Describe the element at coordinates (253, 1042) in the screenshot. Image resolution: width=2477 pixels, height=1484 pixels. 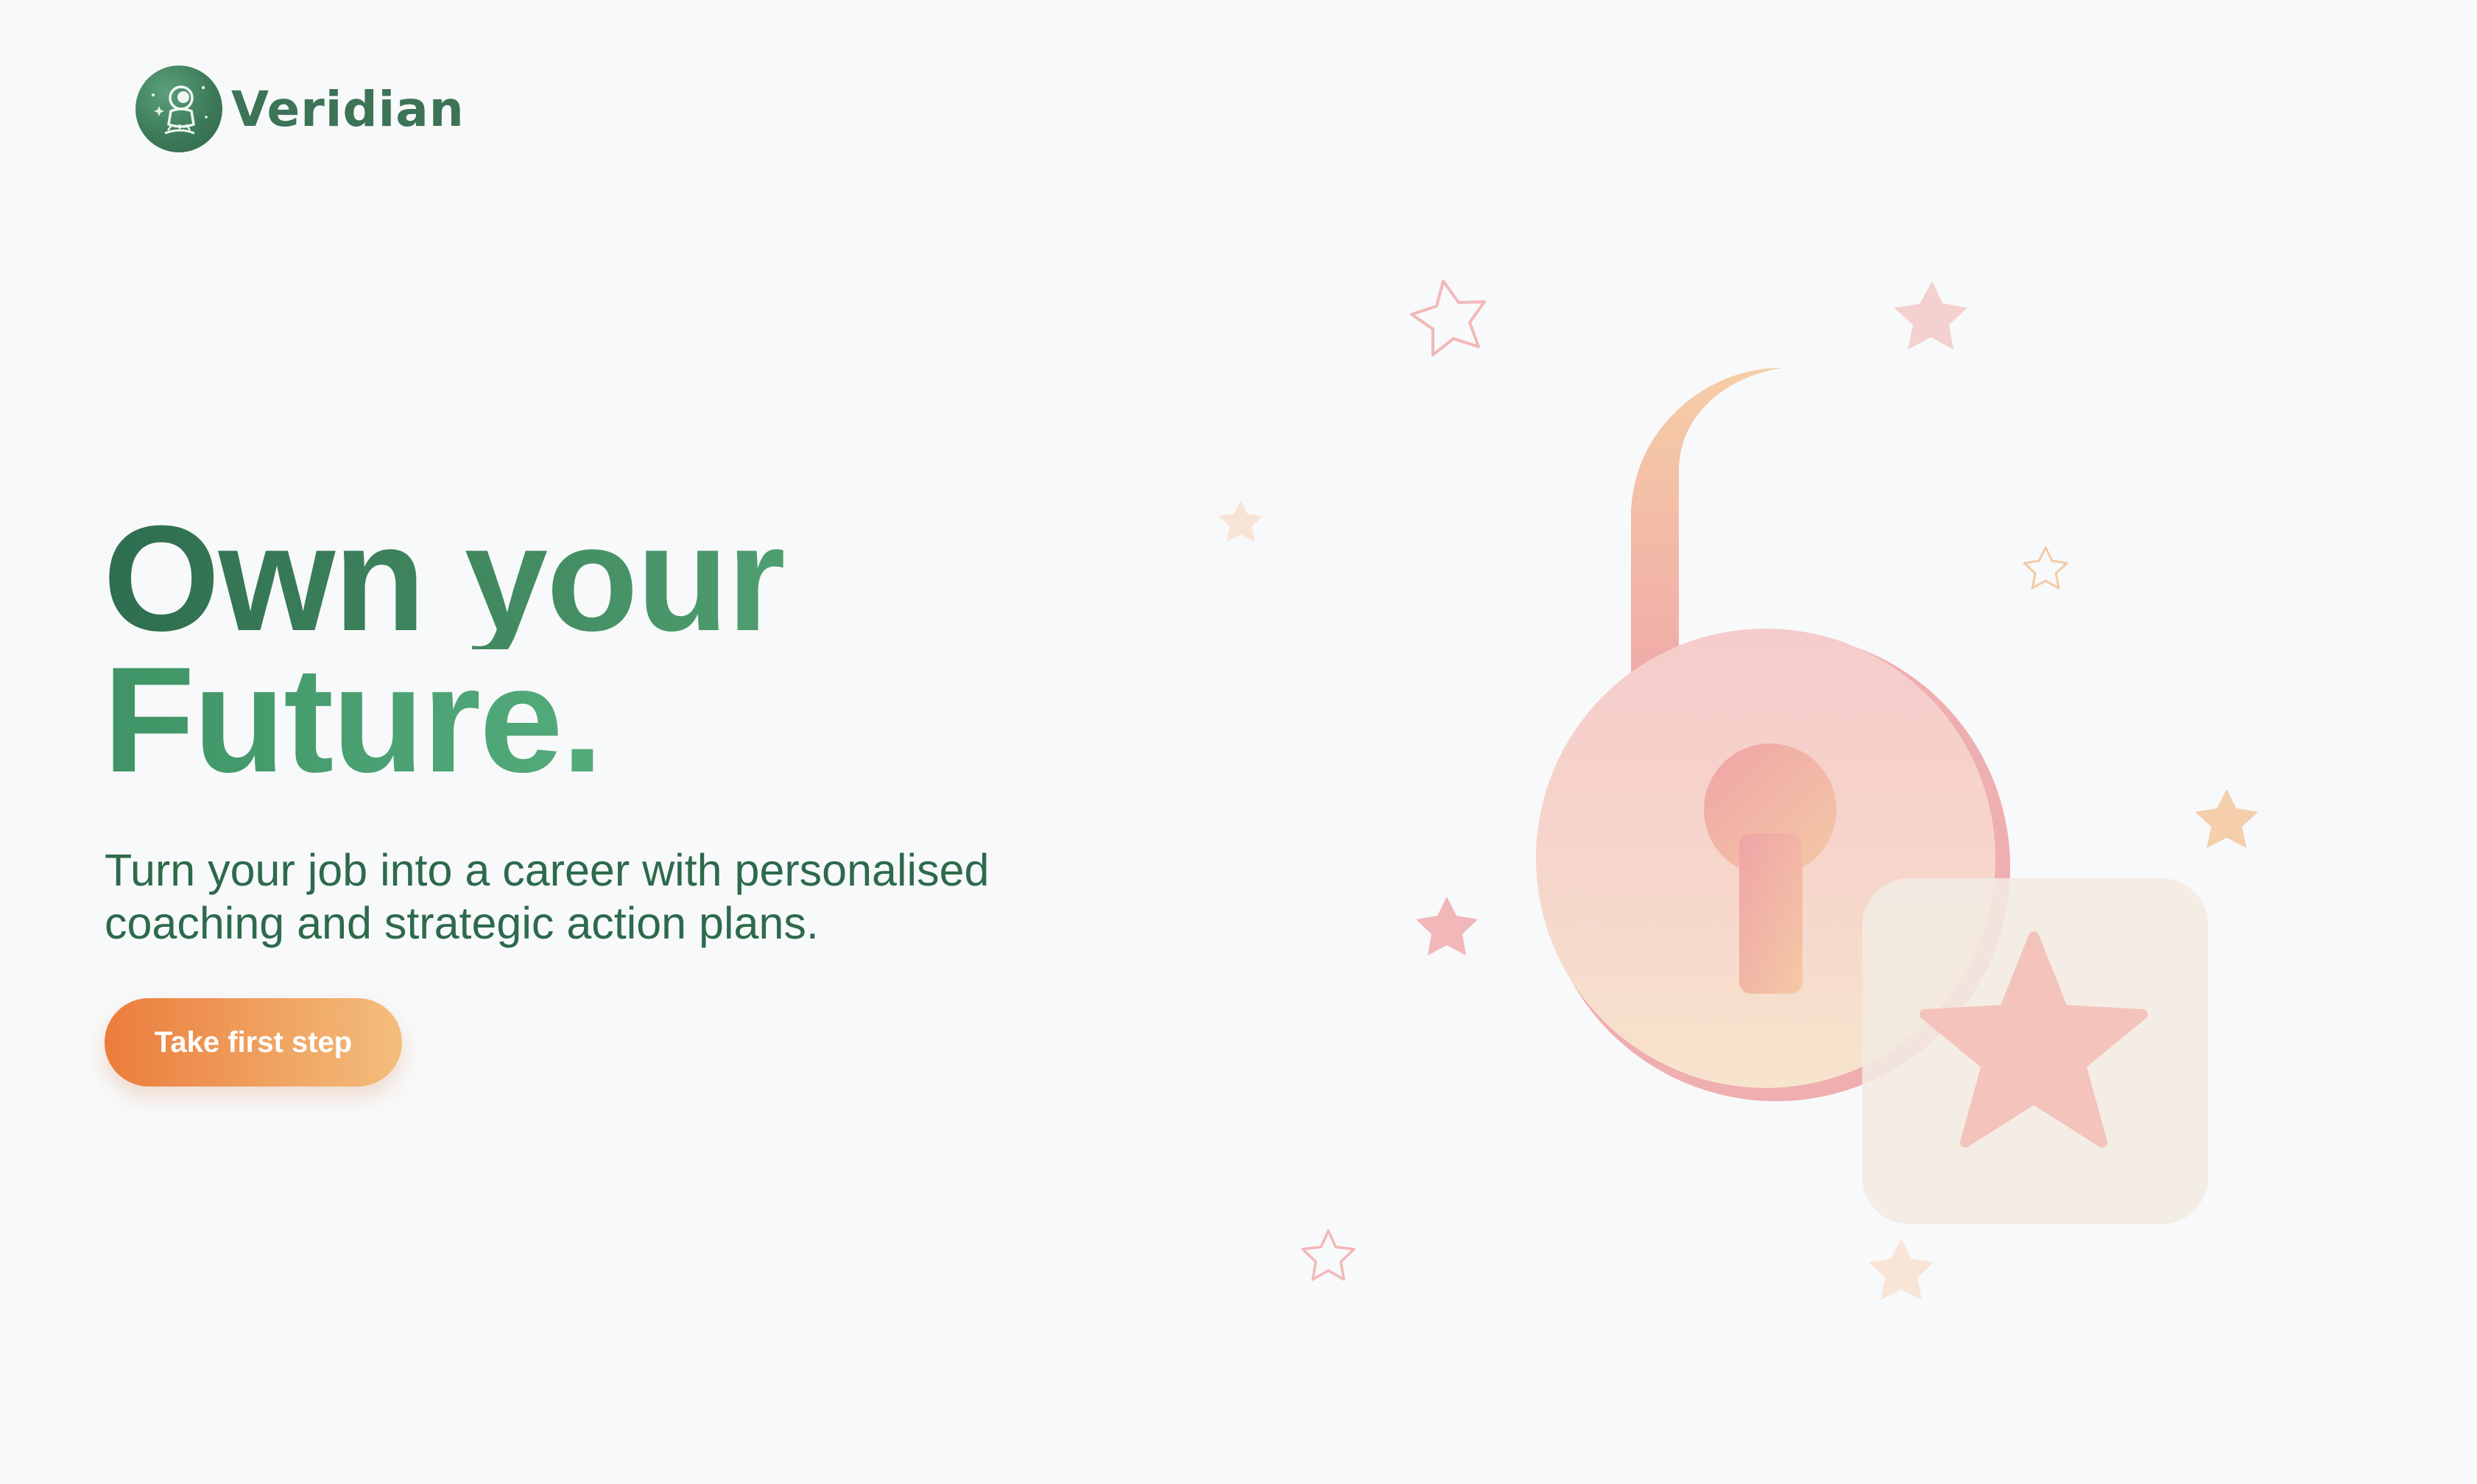
I see `take-first-step-button: Take first step` at that location.